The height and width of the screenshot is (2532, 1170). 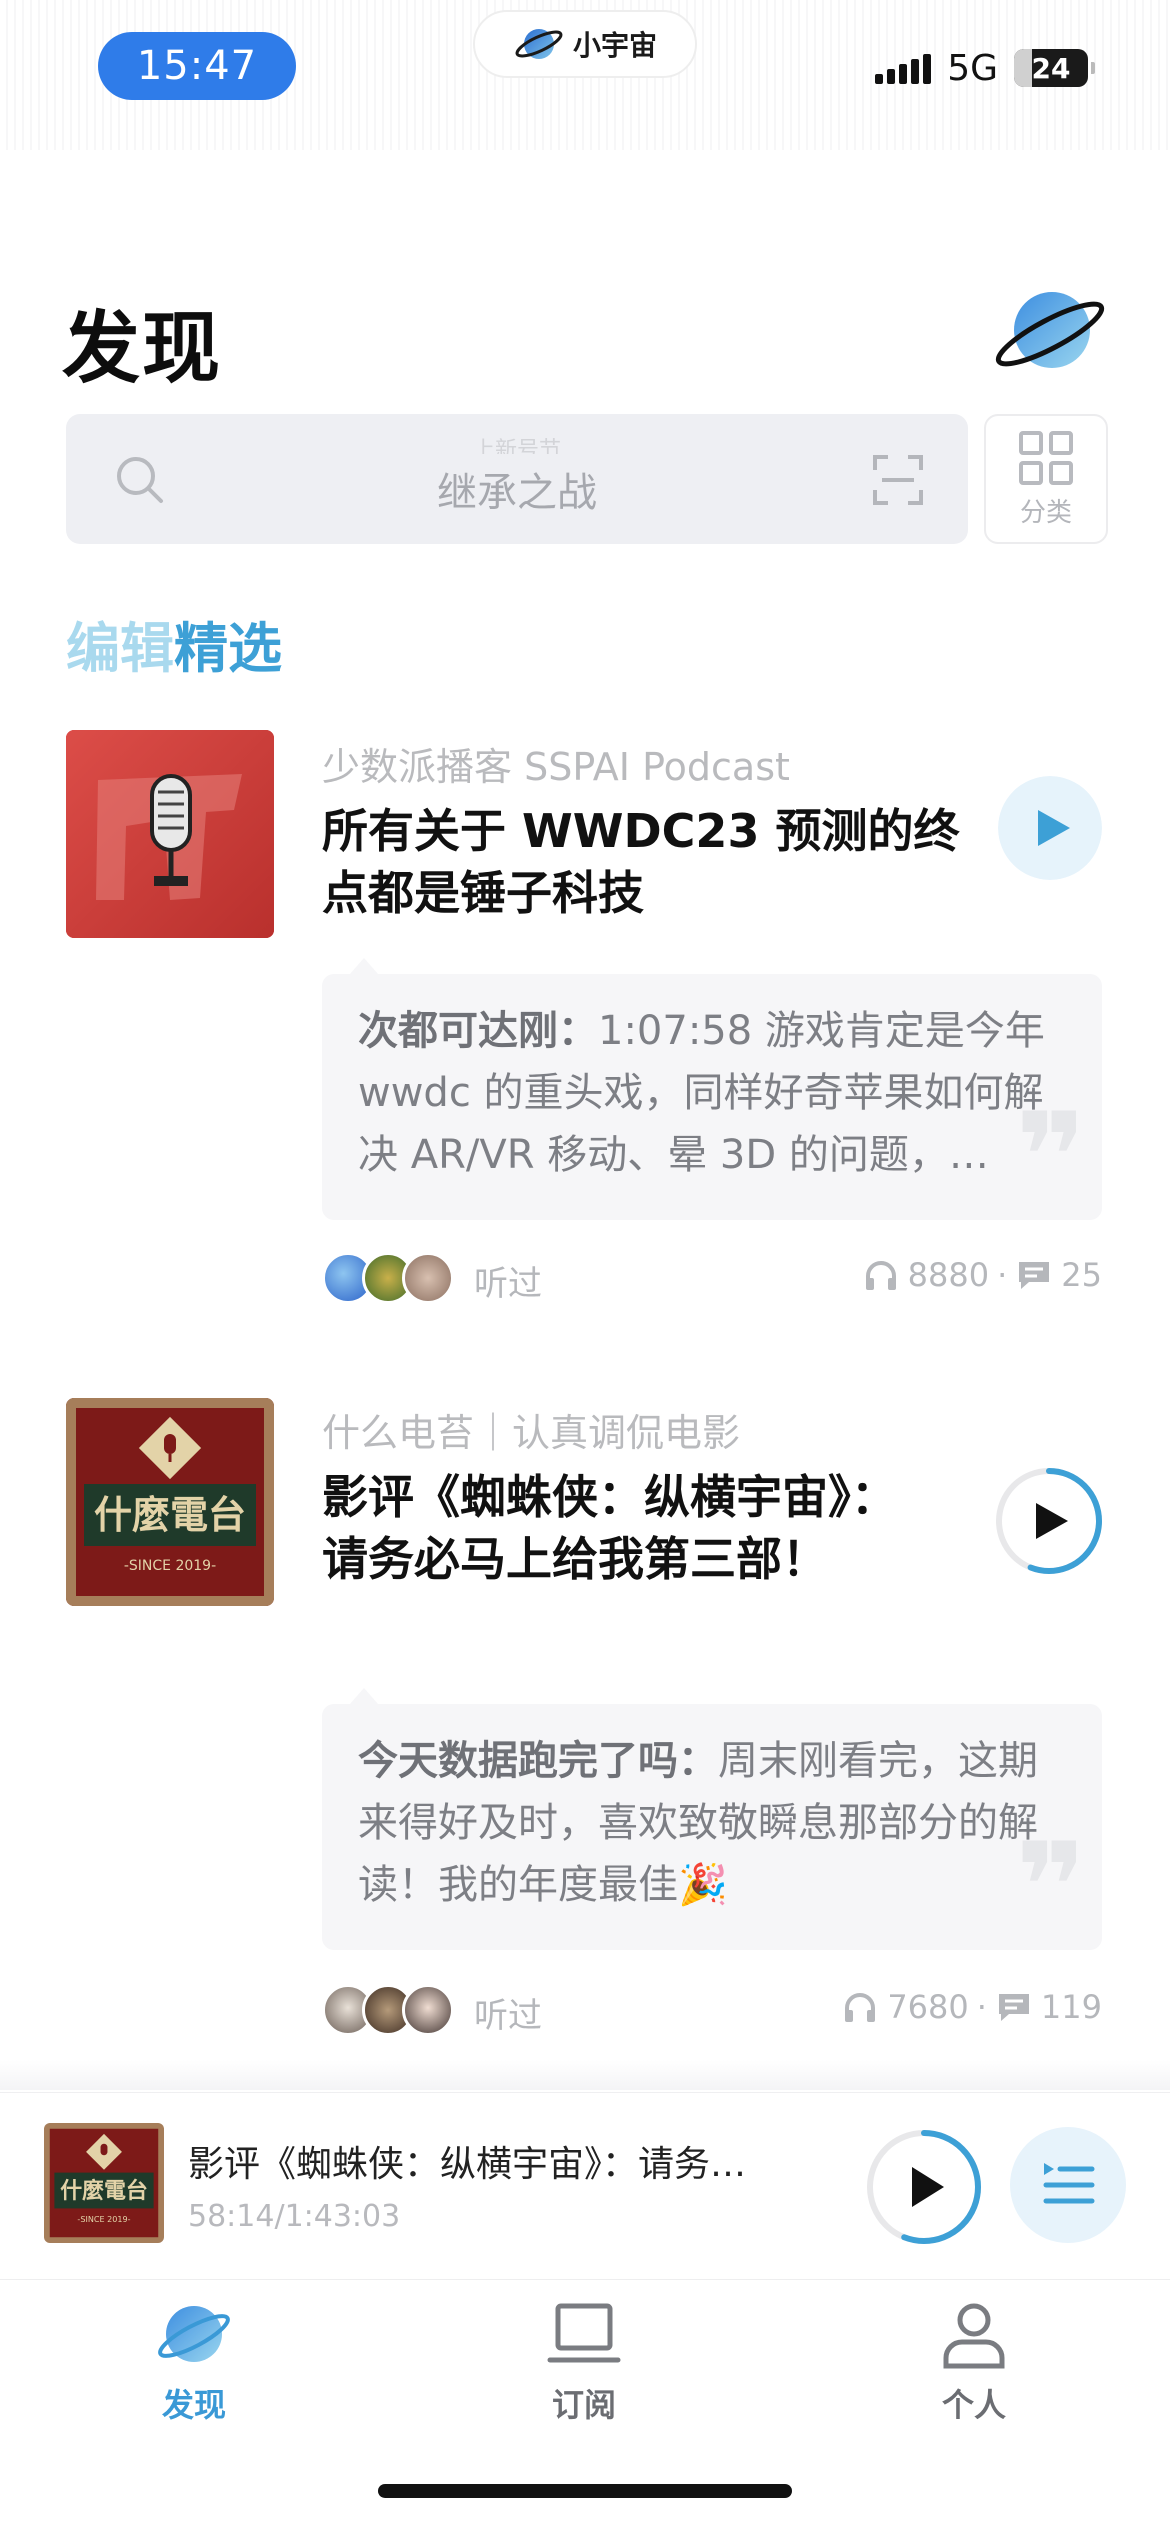 I want to click on playlist-button, so click(x=1068, y=2185).